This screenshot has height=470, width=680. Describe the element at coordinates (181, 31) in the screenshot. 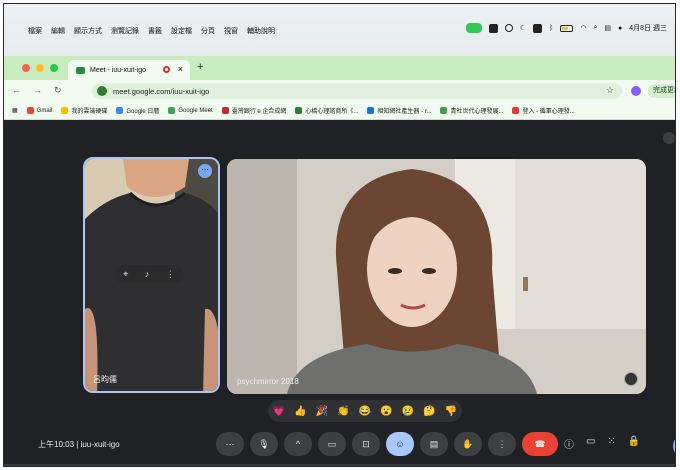

I see `menu-profiles: 設定檔` at that location.